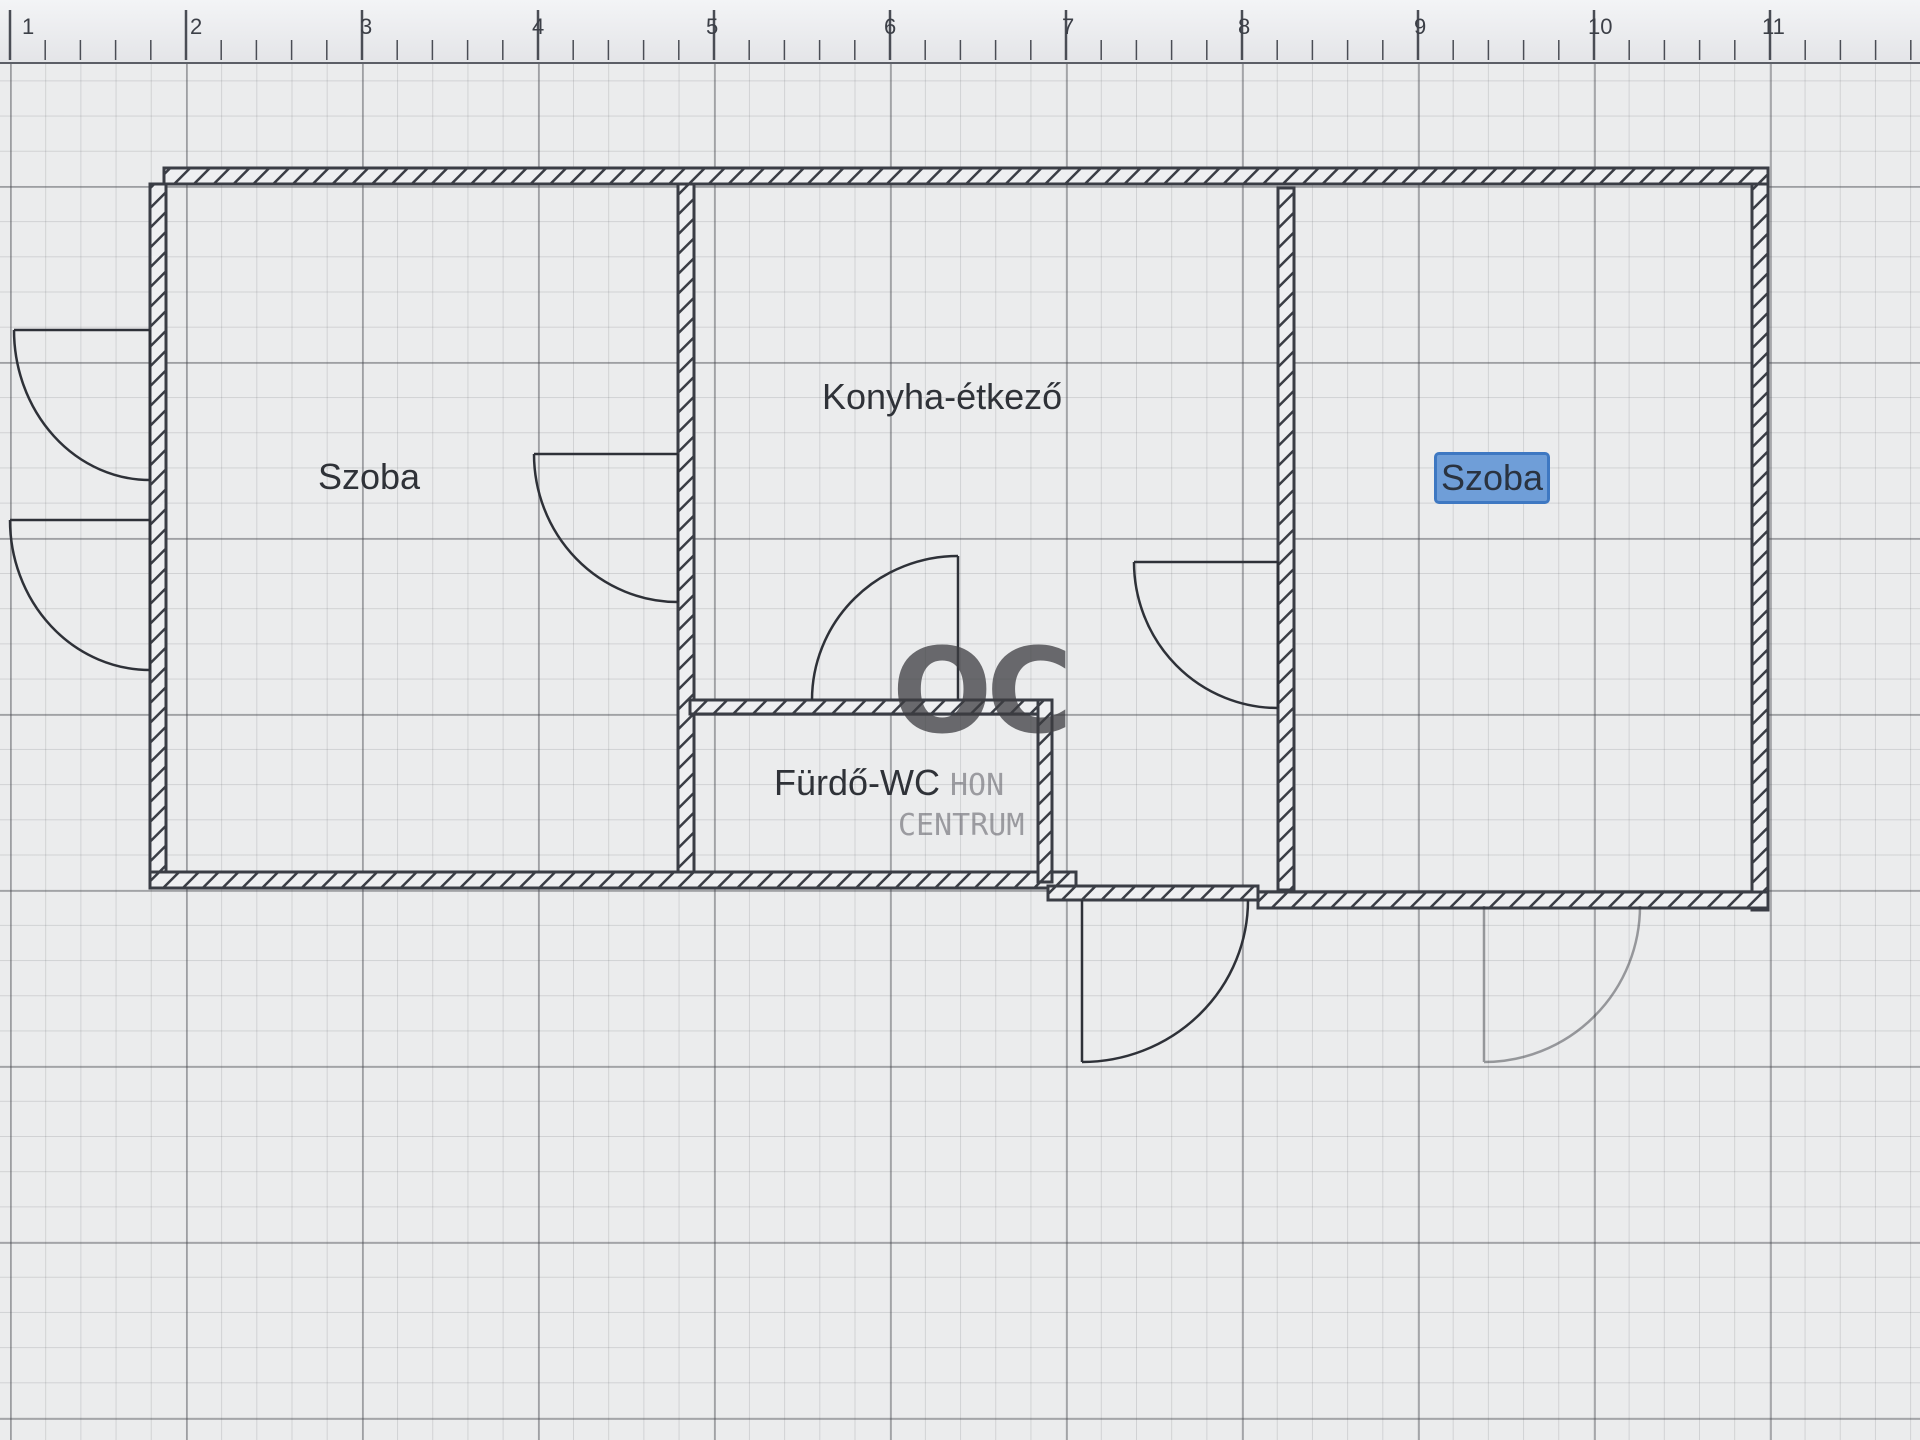  I want to click on room-label-bath: Fürdő-WC, so click(857, 783).